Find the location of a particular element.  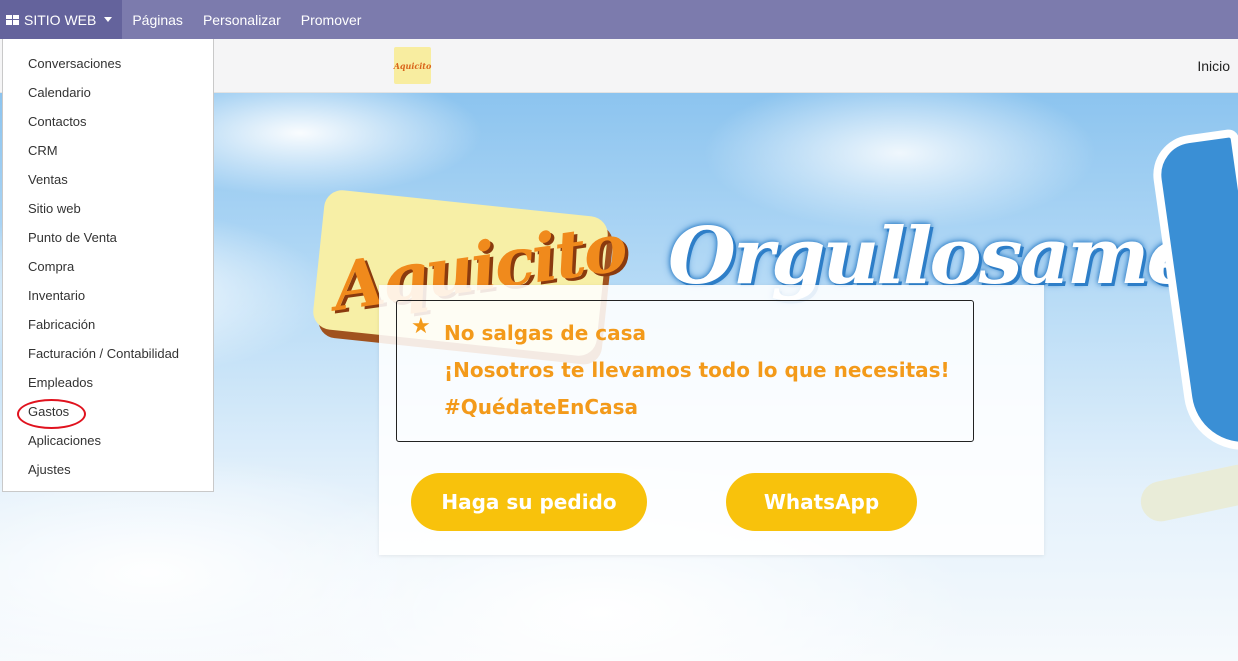

menu-item-calendario: Calendario is located at coordinates (108, 92).